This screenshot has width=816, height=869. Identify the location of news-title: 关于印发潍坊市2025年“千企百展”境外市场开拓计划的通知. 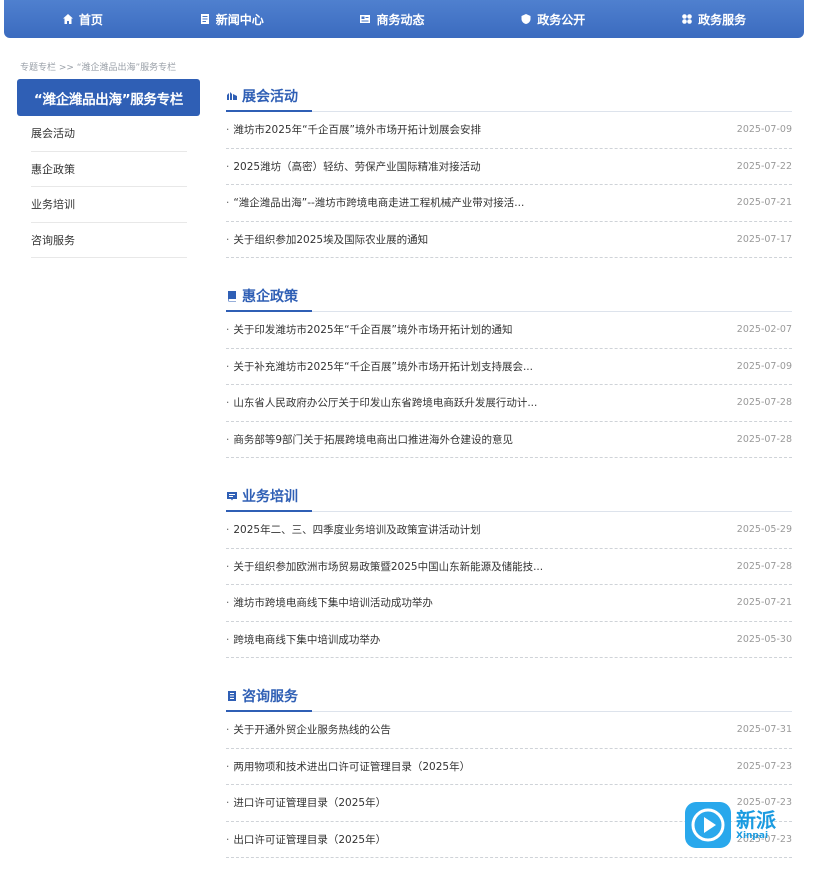
(369, 329).